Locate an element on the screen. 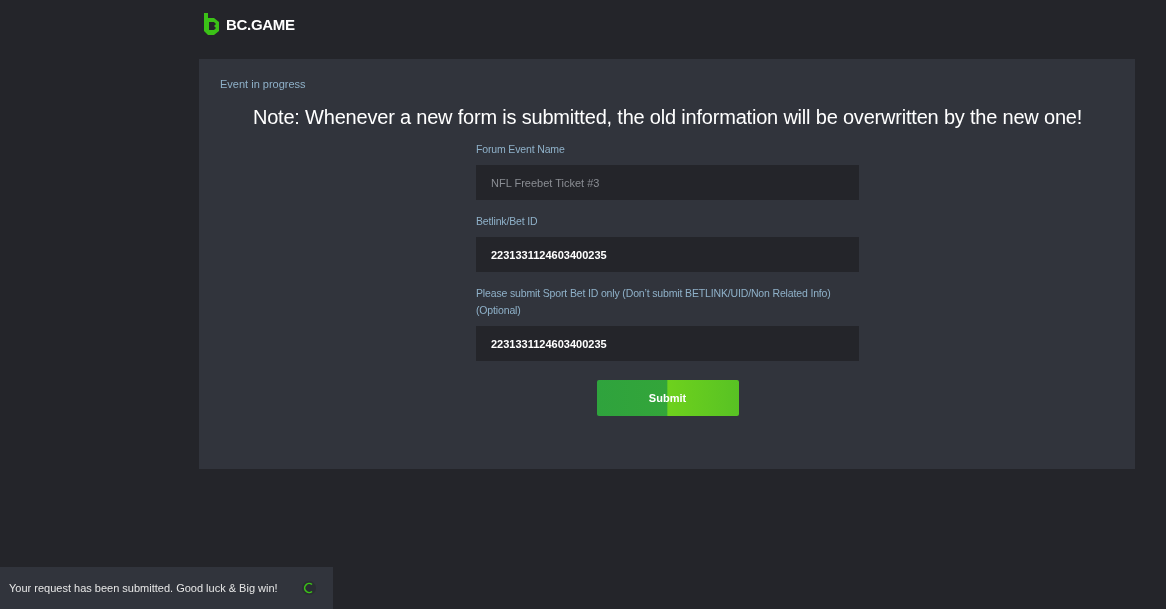 The image size is (1166, 609). logo-icon is located at coordinates (211, 24).